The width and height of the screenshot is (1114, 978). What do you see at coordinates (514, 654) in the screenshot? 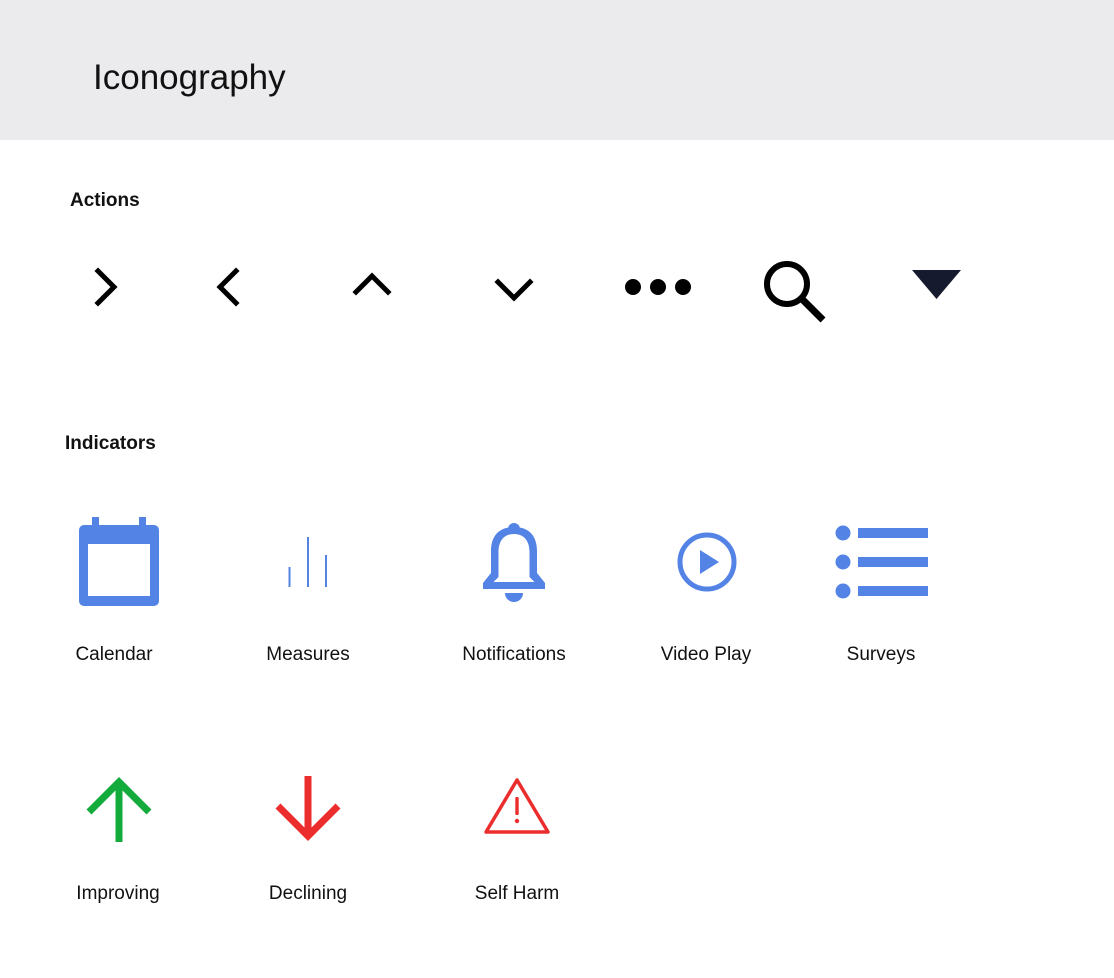
I see `notifications-label: Notifications` at bounding box center [514, 654].